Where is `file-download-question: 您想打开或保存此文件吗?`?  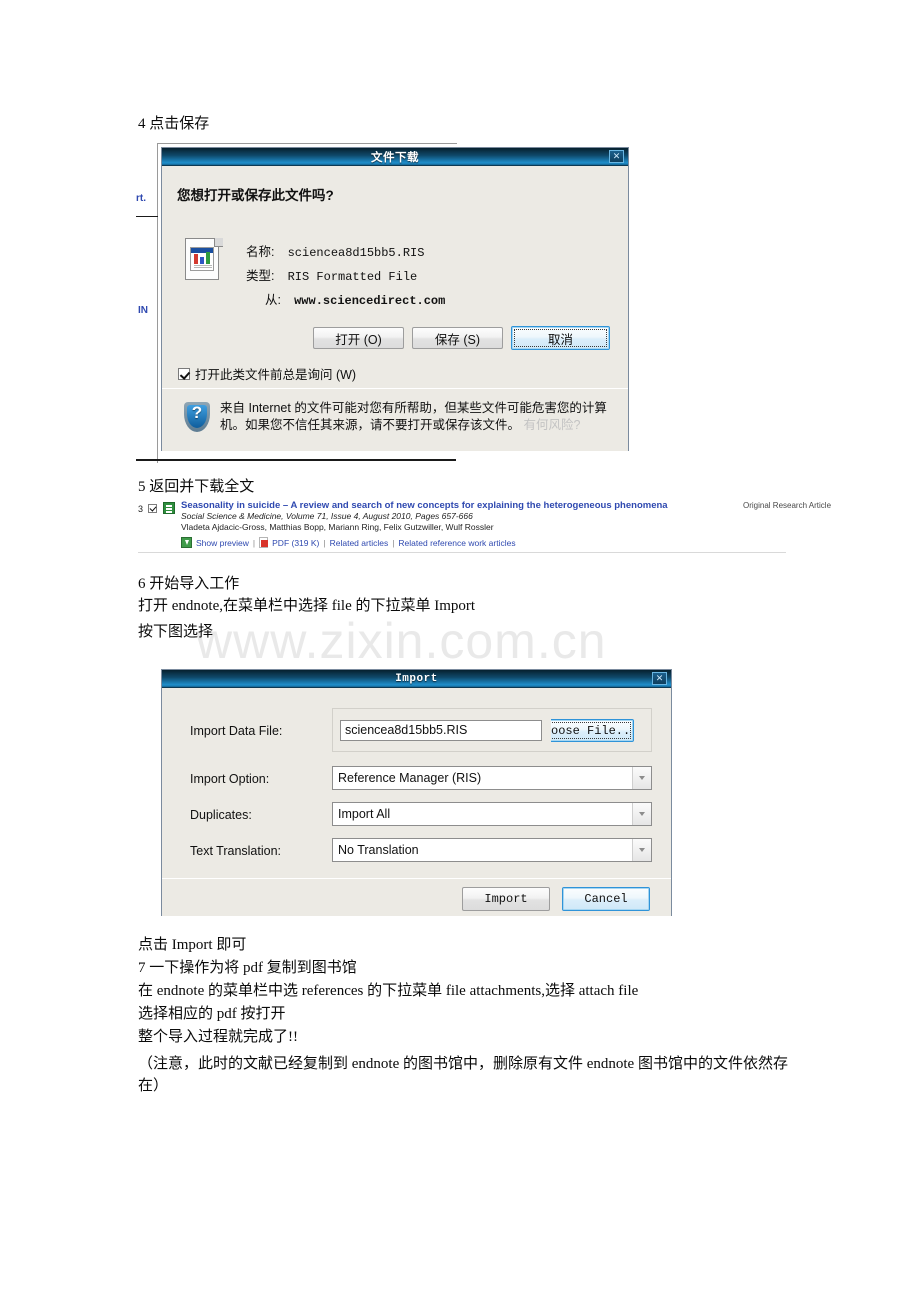
file-download-question: 您想打开或保存此文件吗? is located at coordinates (255, 195).